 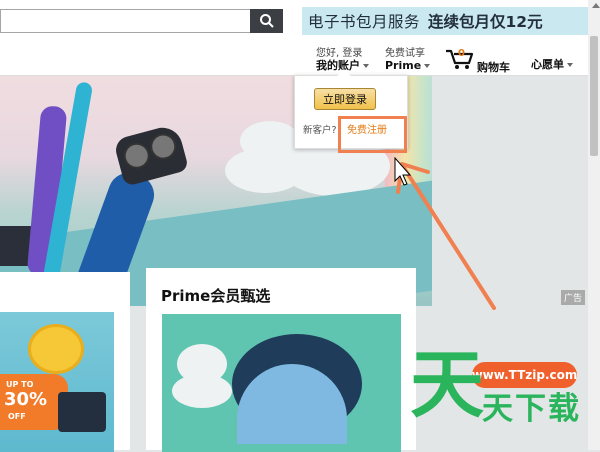 What do you see at coordinates (216, 296) in the screenshot?
I see `prime-card-title: Prime会员甄选` at bounding box center [216, 296].